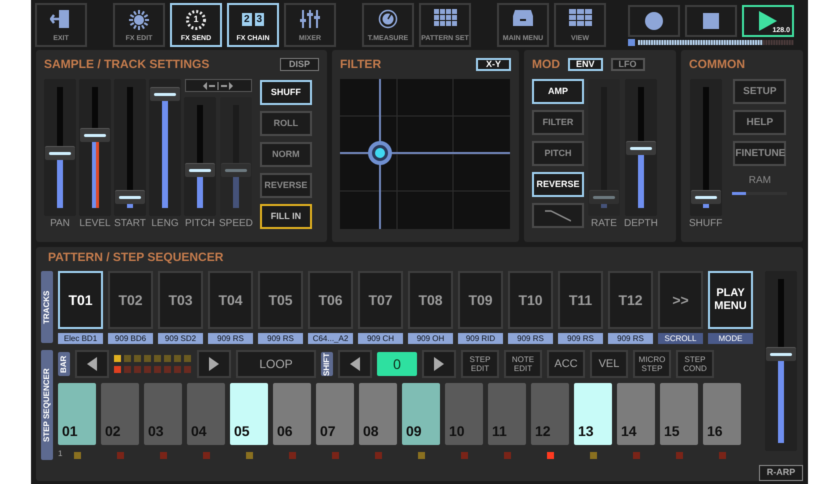 The width and height of the screenshot is (836, 484). What do you see at coordinates (558, 91) in the screenshot?
I see `toggle-button: AMP` at bounding box center [558, 91].